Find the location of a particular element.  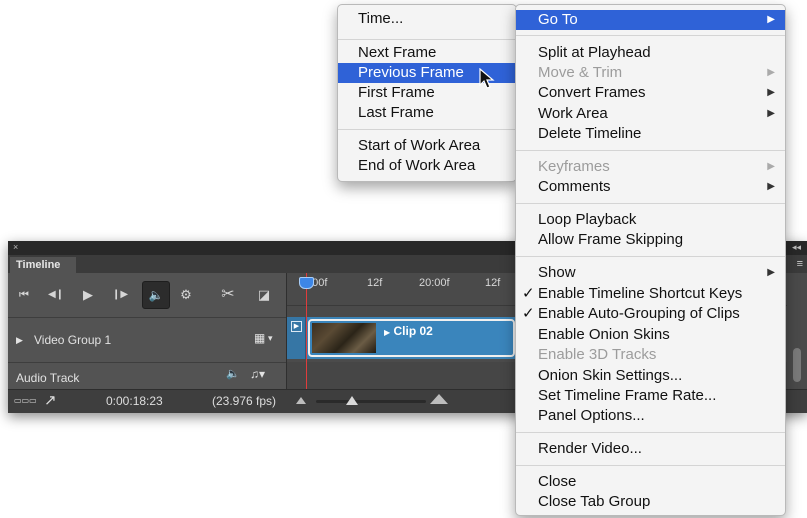

zoom-slider is located at coordinates (371, 401).